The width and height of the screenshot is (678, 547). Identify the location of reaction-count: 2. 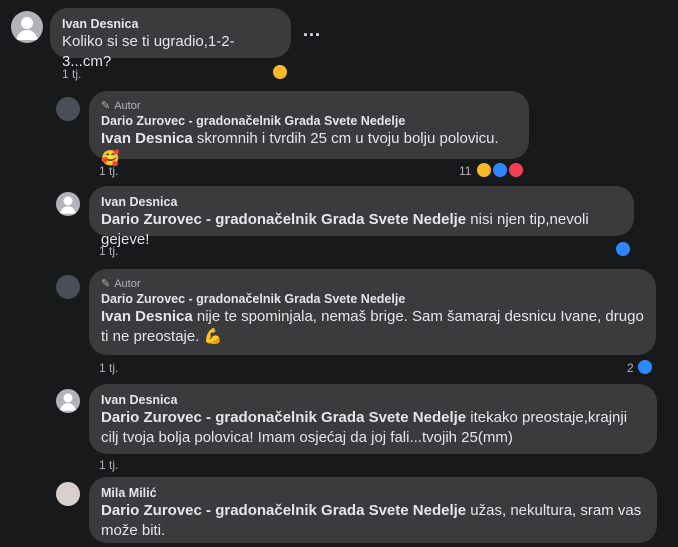
(630, 368).